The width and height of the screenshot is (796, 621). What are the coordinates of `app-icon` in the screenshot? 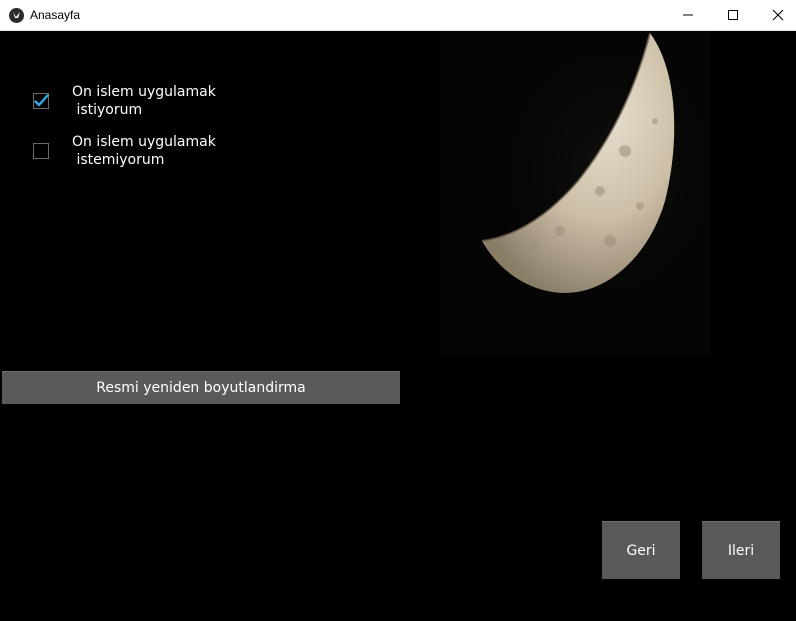 It's located at (16, 15).